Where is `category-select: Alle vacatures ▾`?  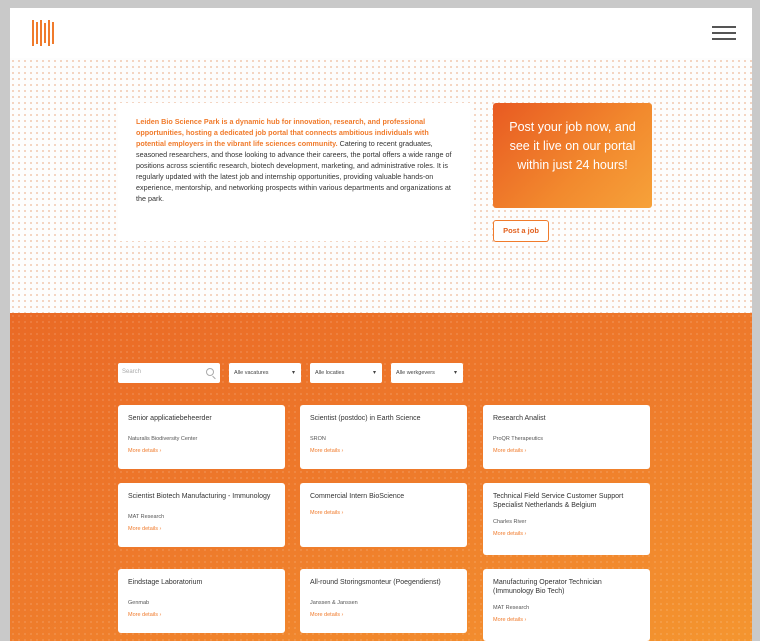 category-select: Alle vacatures ▾ is located at coordinates (265, 373).